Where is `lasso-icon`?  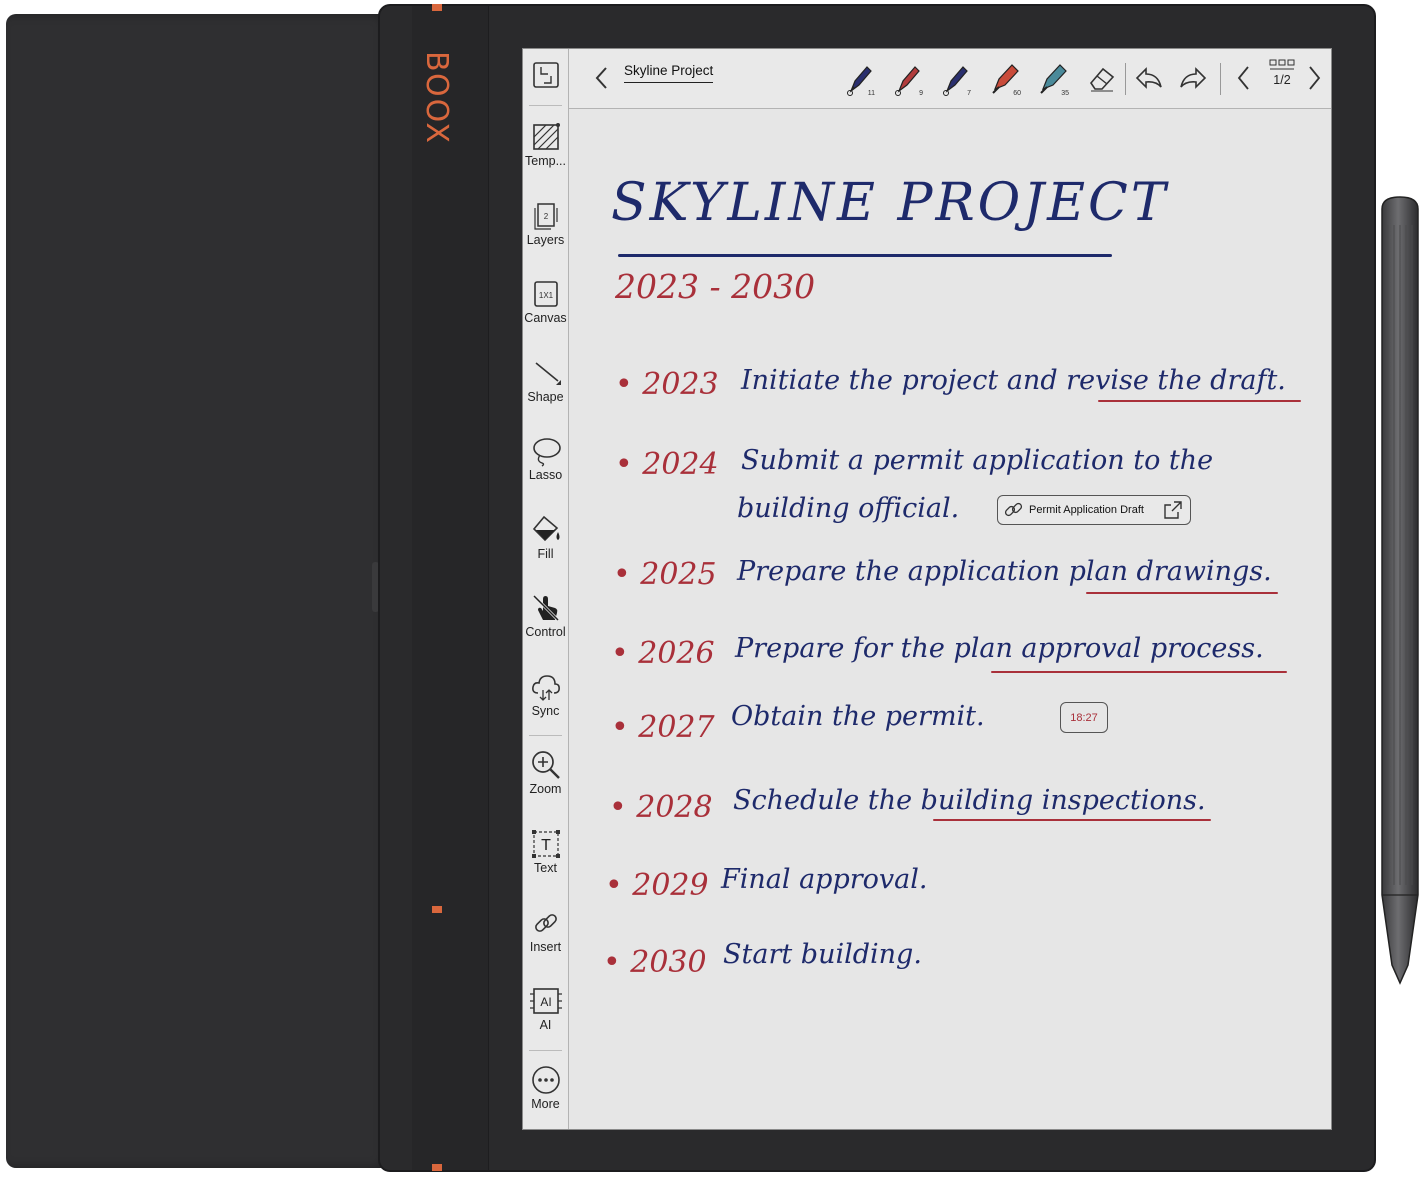
lasso-icon is located at coordinates (546, 452).